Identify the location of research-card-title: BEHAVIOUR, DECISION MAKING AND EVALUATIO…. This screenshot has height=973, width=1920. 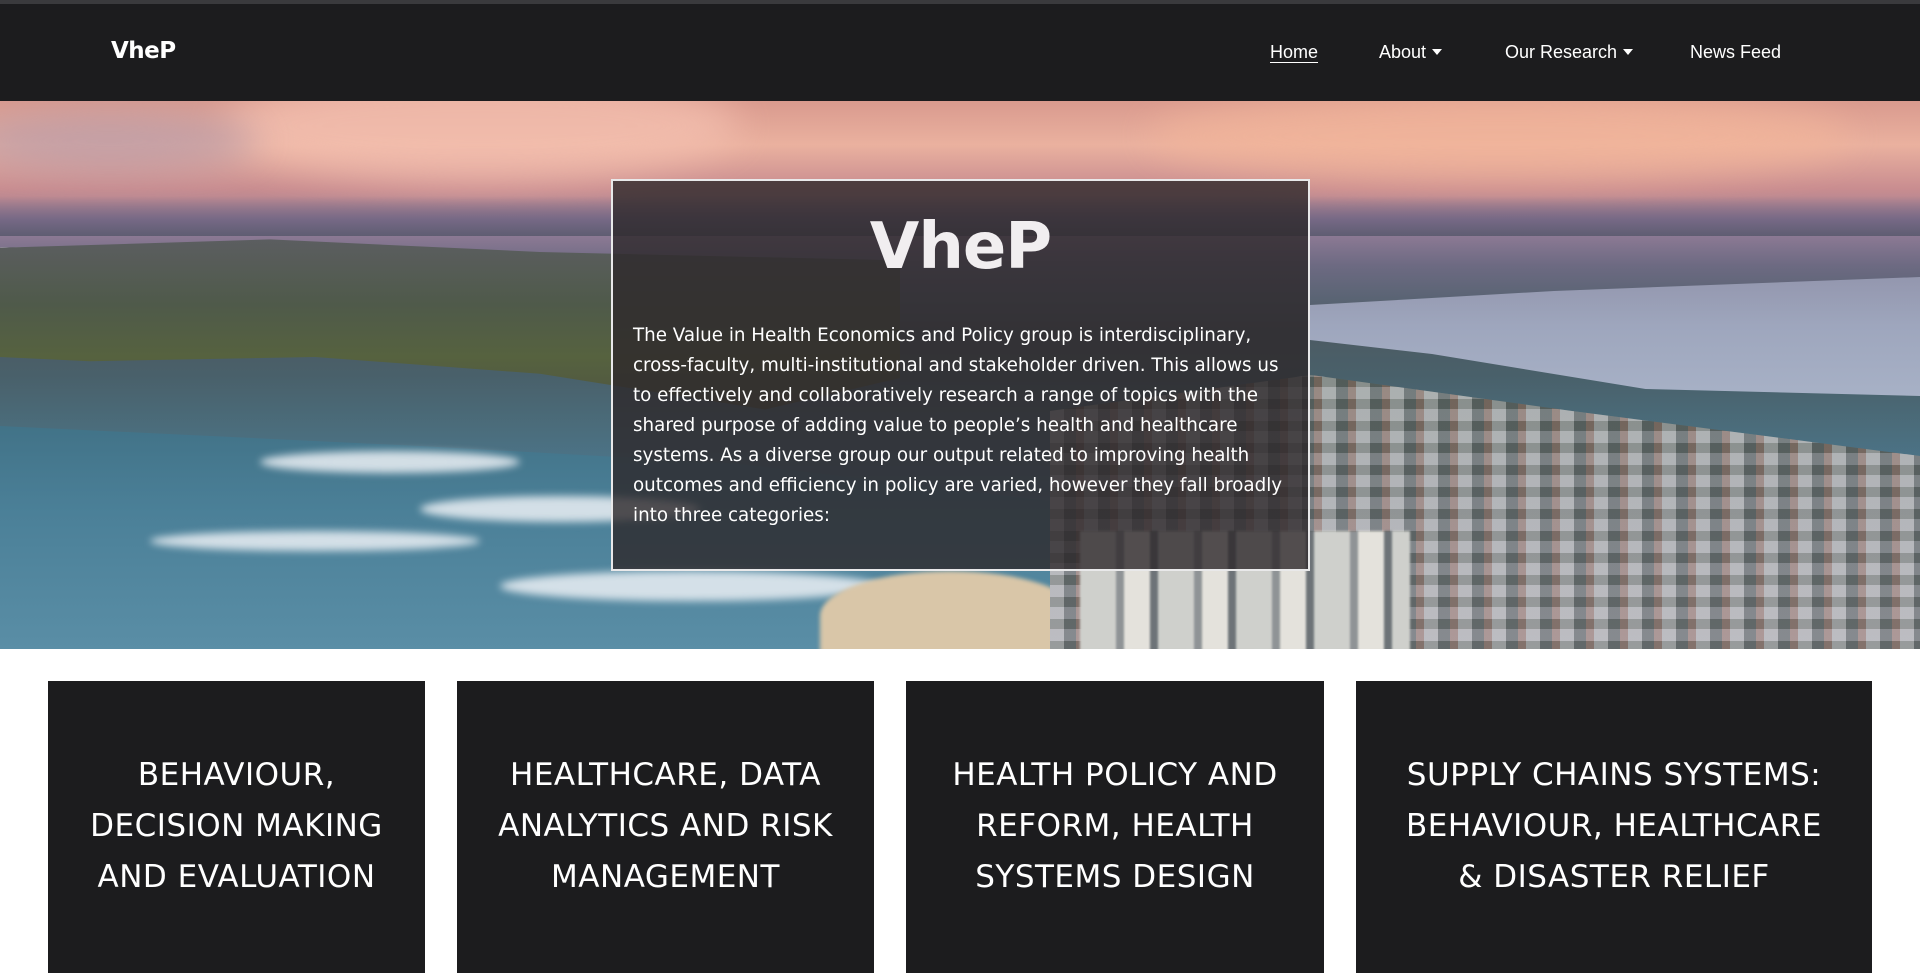
(236, 826).